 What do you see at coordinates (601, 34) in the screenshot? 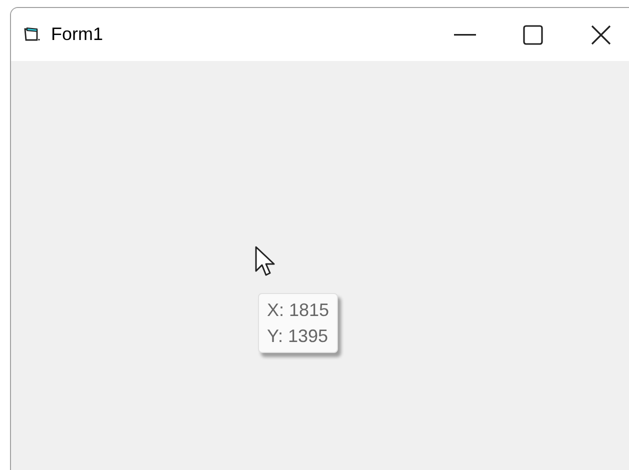
I see `close-icon` at bounding box center [601, 34].